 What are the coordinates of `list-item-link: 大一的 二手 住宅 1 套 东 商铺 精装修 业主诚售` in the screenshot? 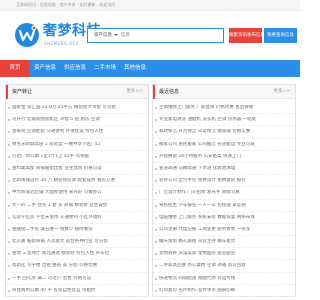 It's located at (77, 206).